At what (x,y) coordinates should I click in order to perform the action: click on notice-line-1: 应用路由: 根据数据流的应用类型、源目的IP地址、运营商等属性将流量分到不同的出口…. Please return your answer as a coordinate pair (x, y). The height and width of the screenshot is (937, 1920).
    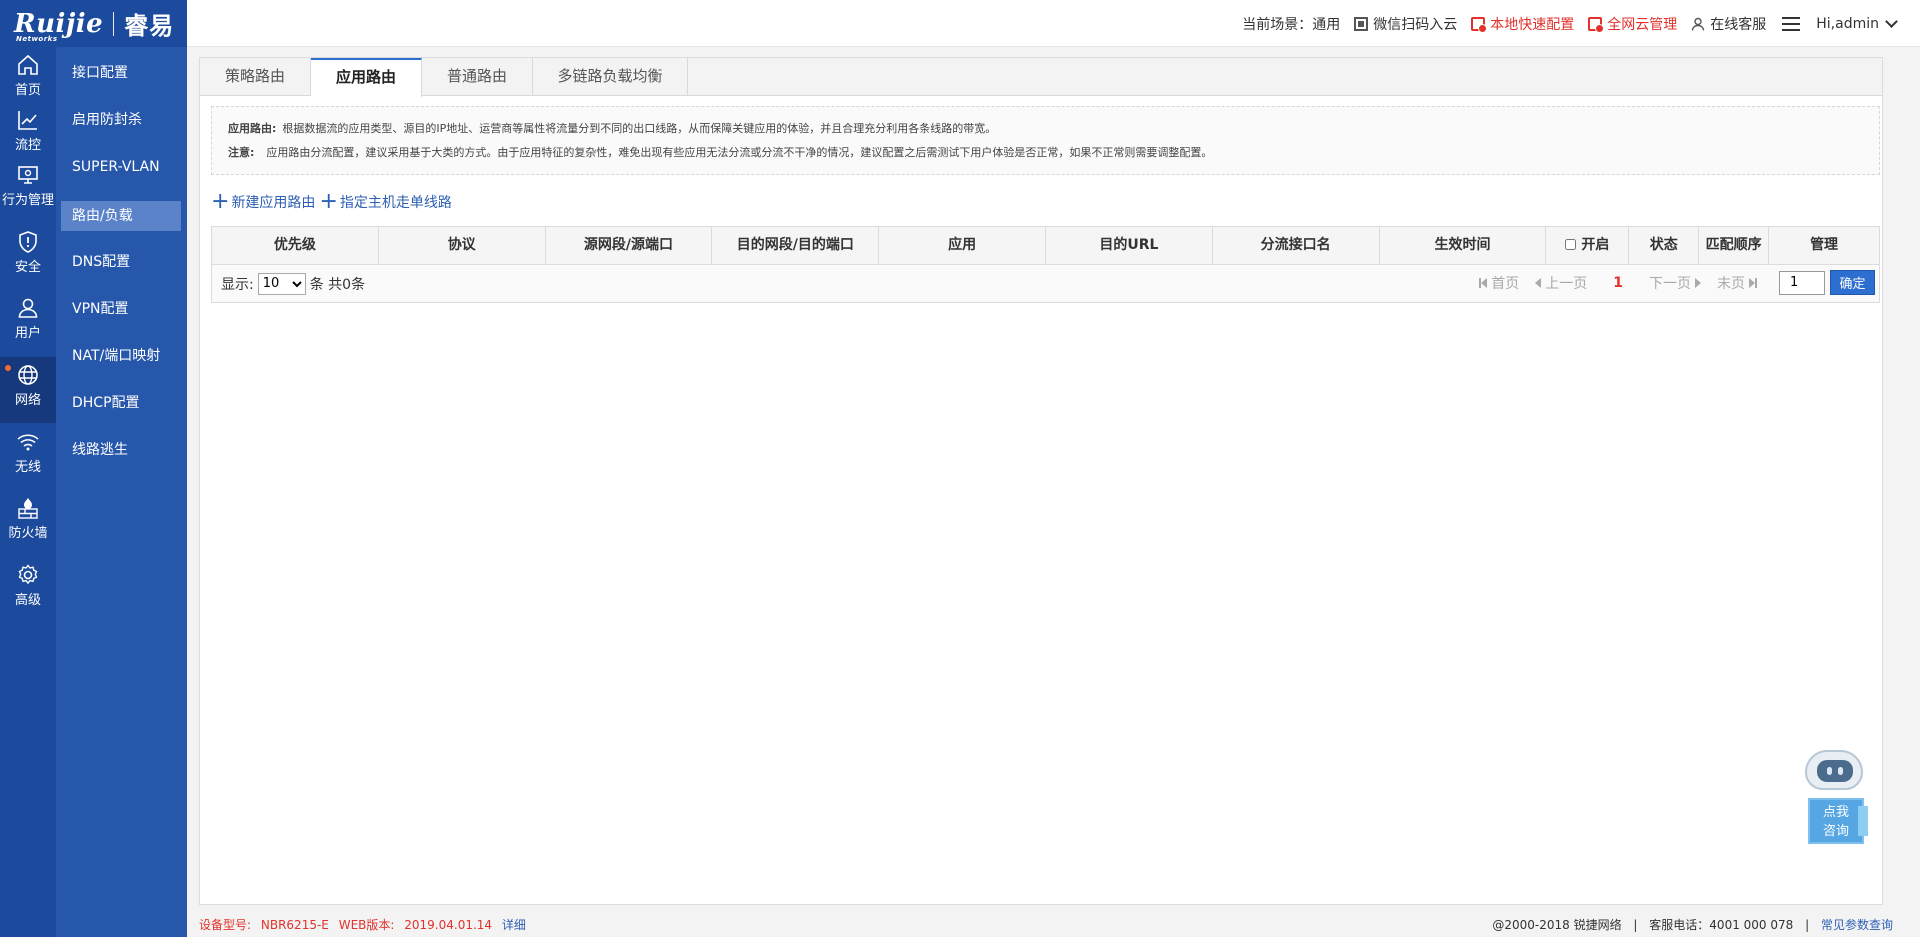
    Looking at the image, I should click on (612, 128).